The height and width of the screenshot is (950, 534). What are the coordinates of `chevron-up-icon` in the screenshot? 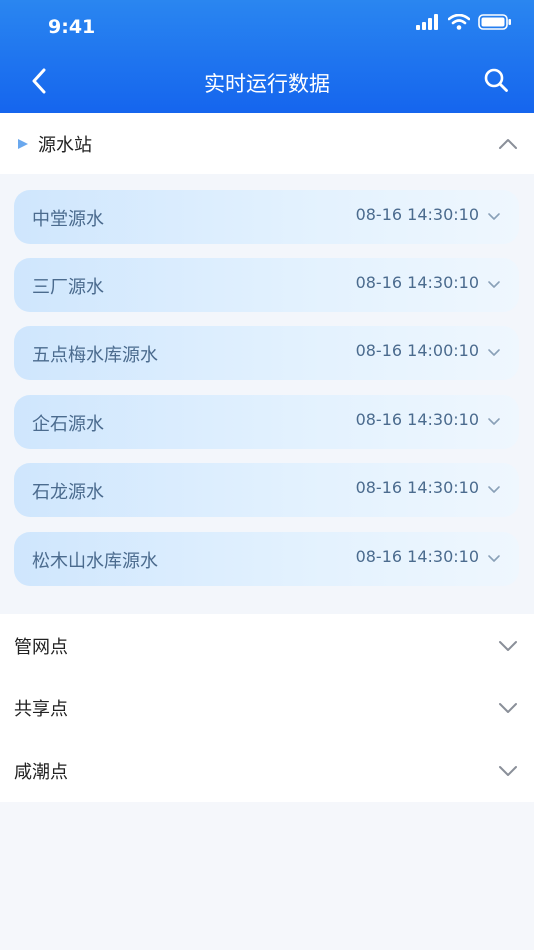 It's located at (508, 144).